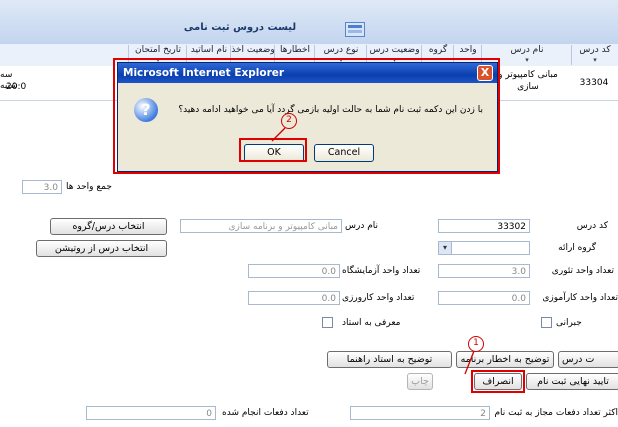 This screenshot has width=618, height=427. I want to click on total-units-label: جمع واحد ها, so click(89, 187).